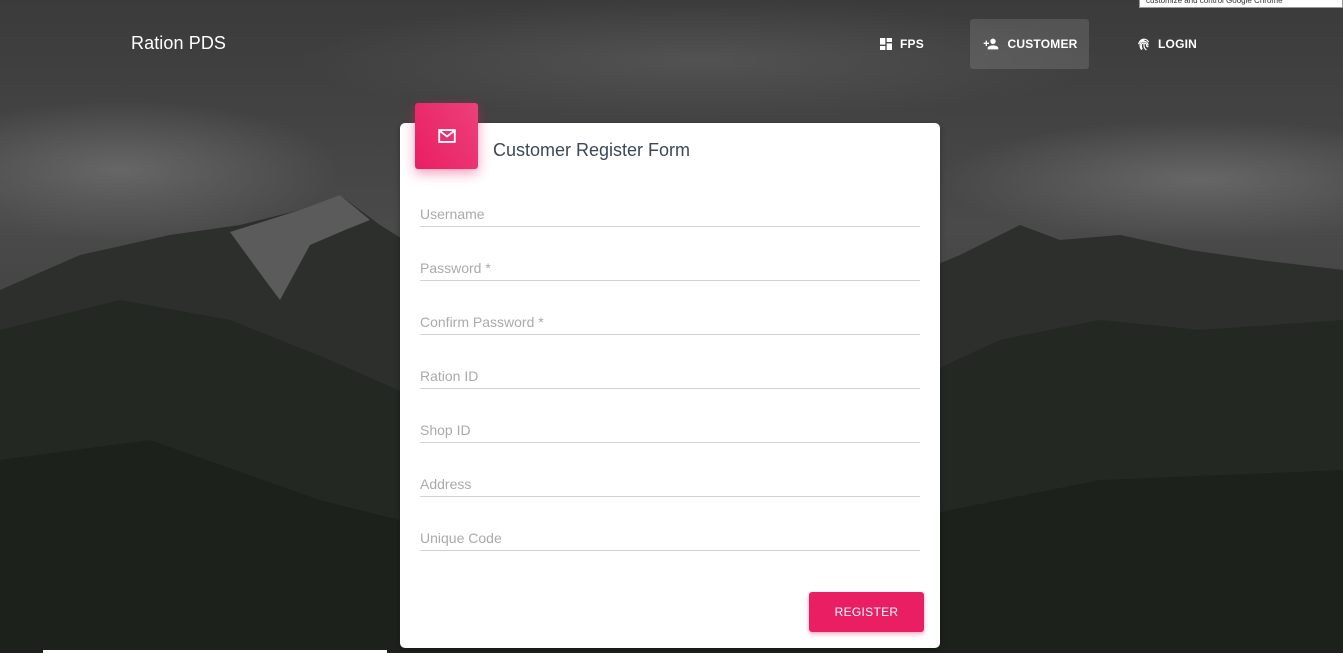  I want to click on nav-item-fps: FPS, so click(901, 44).